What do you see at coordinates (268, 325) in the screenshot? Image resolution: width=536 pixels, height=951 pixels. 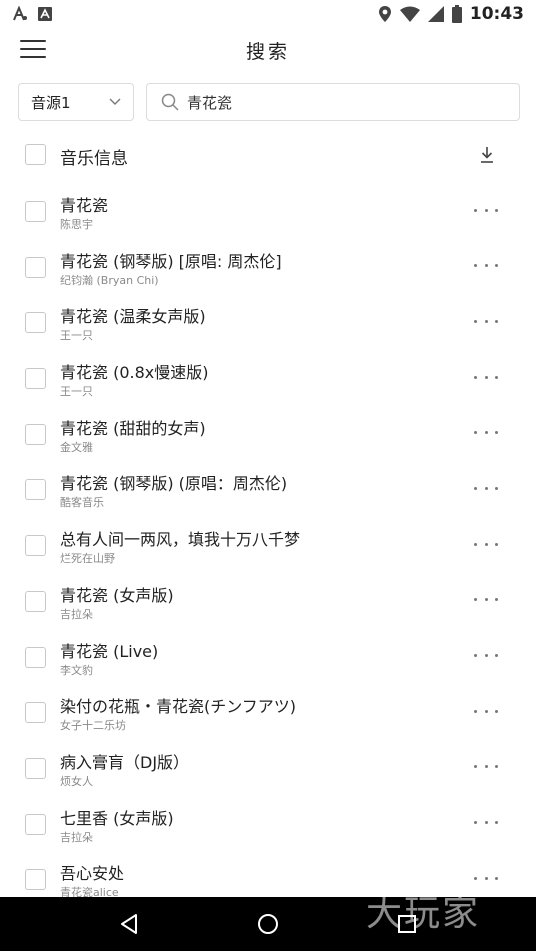 I see `song-list-item: 青花瓷 (温柔女声版) 王一只` at bounding box center [268, 325].